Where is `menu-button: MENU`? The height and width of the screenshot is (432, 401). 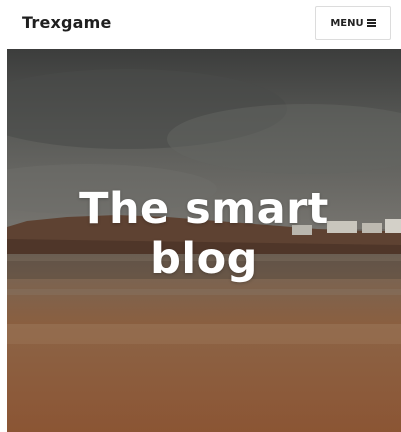 menu-button: MENU is located at coordinates (353, 23).